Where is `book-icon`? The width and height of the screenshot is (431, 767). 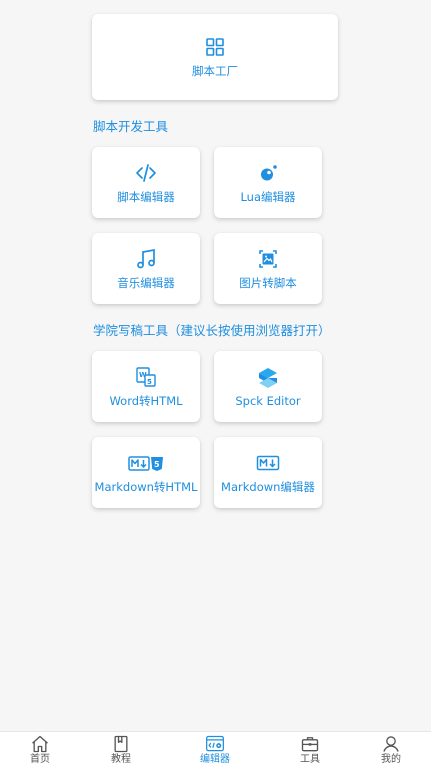
book-icon is located at coordinates (121, 744).